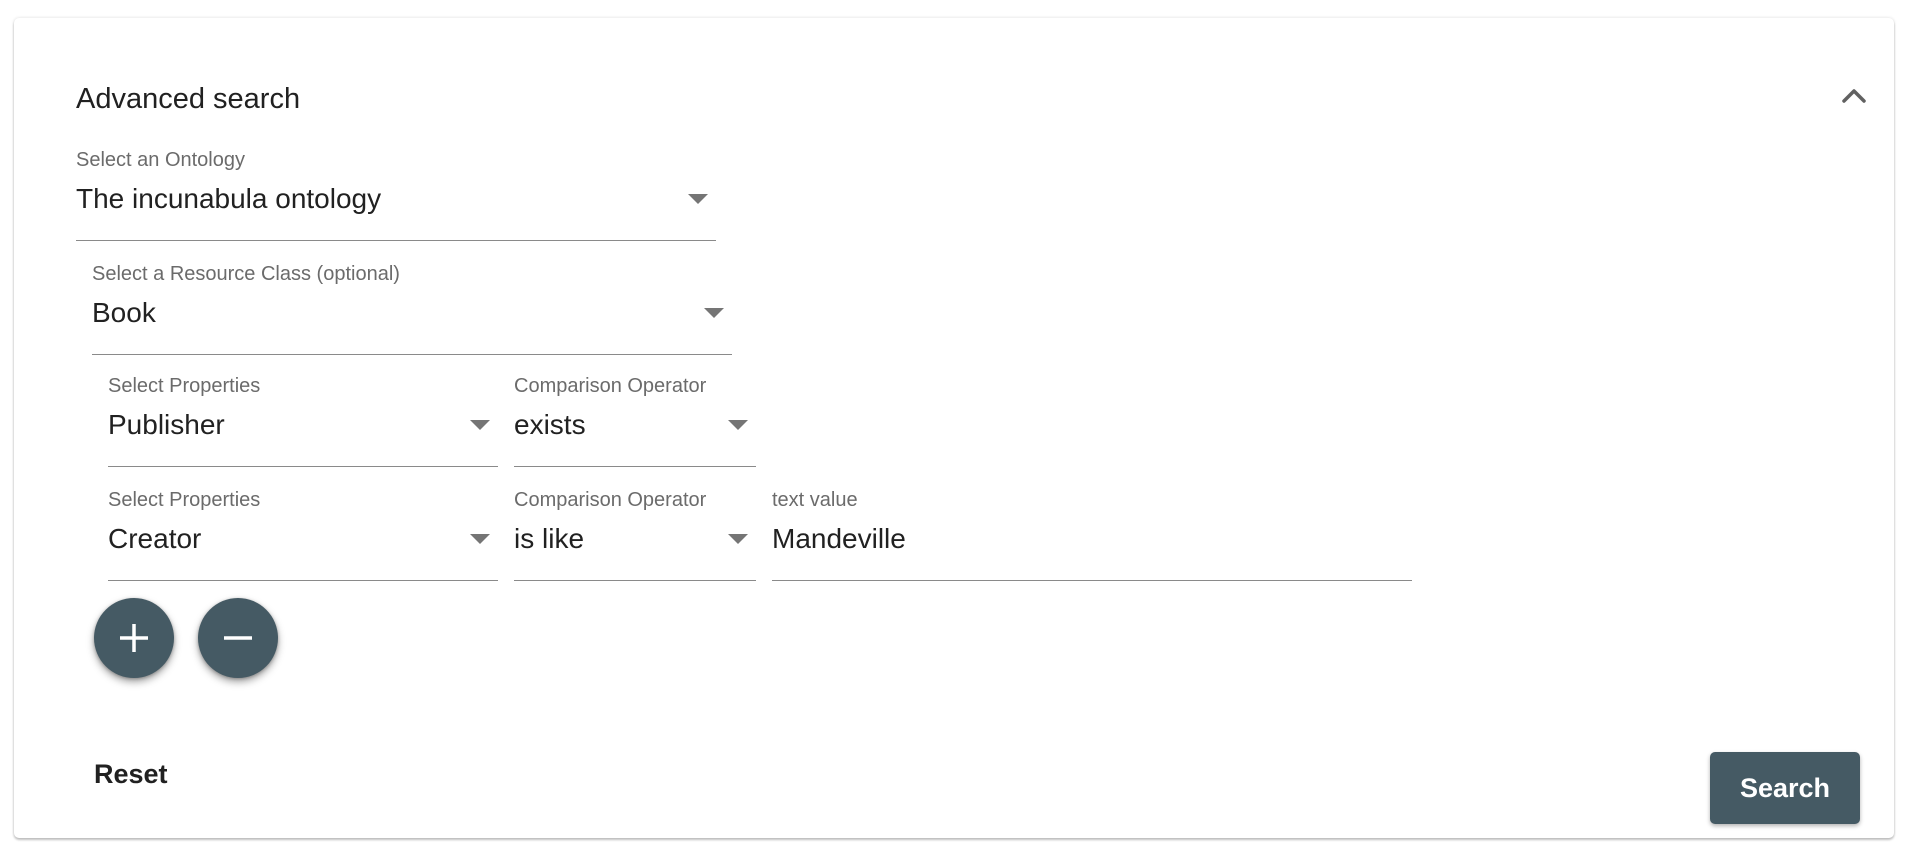  I want to click on resource-class-select: Select a Resource Class (optional) Book, so click(412, 308).